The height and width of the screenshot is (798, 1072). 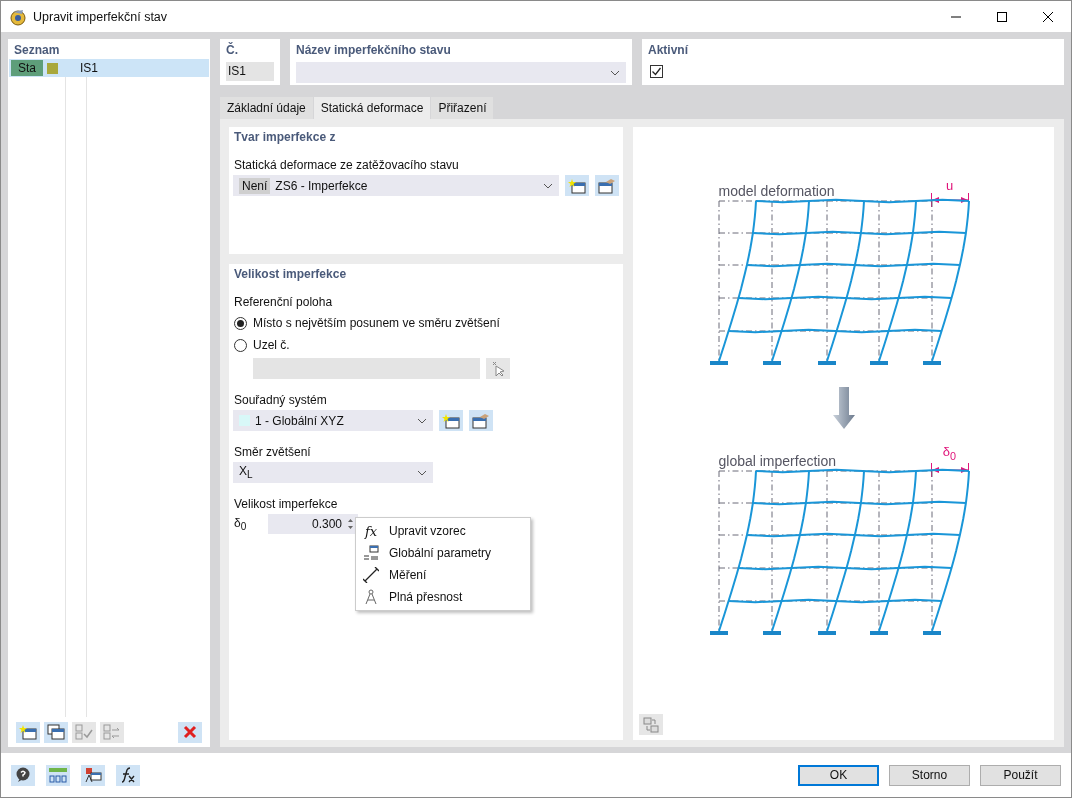 What do you see at coordinates (23, 775) in the screenshot?
I see `help-button` at bounding box center [23, 775].